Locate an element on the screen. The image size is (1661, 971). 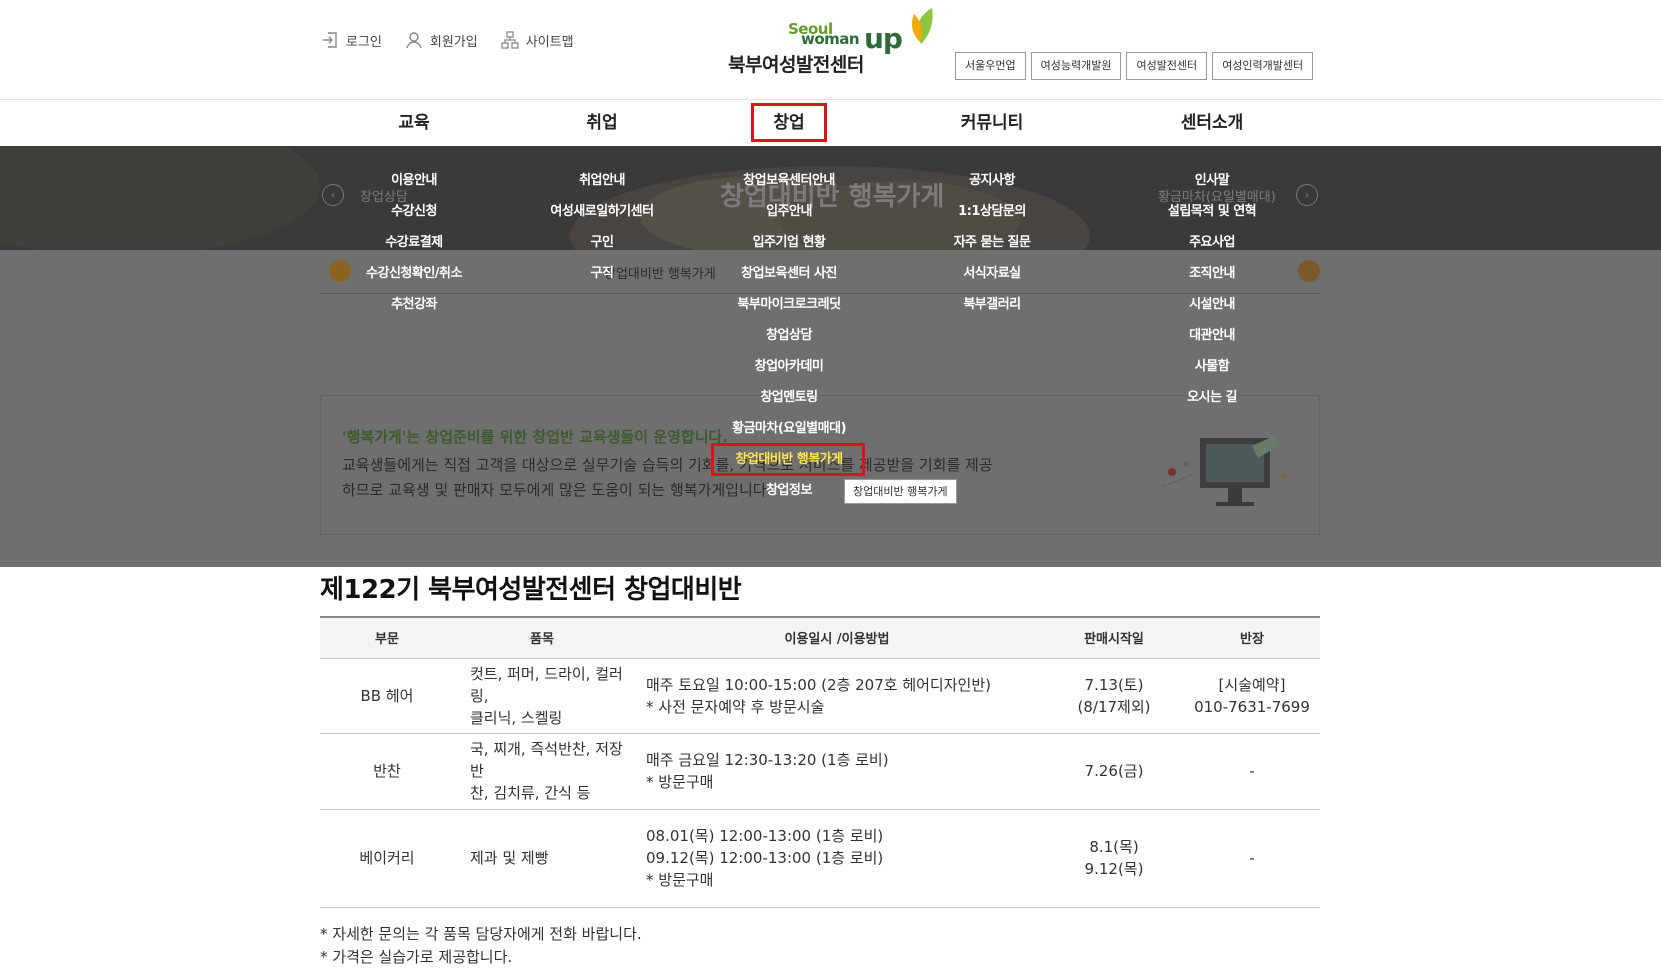
logo-up-text: up is located at coordinates (883, 38).